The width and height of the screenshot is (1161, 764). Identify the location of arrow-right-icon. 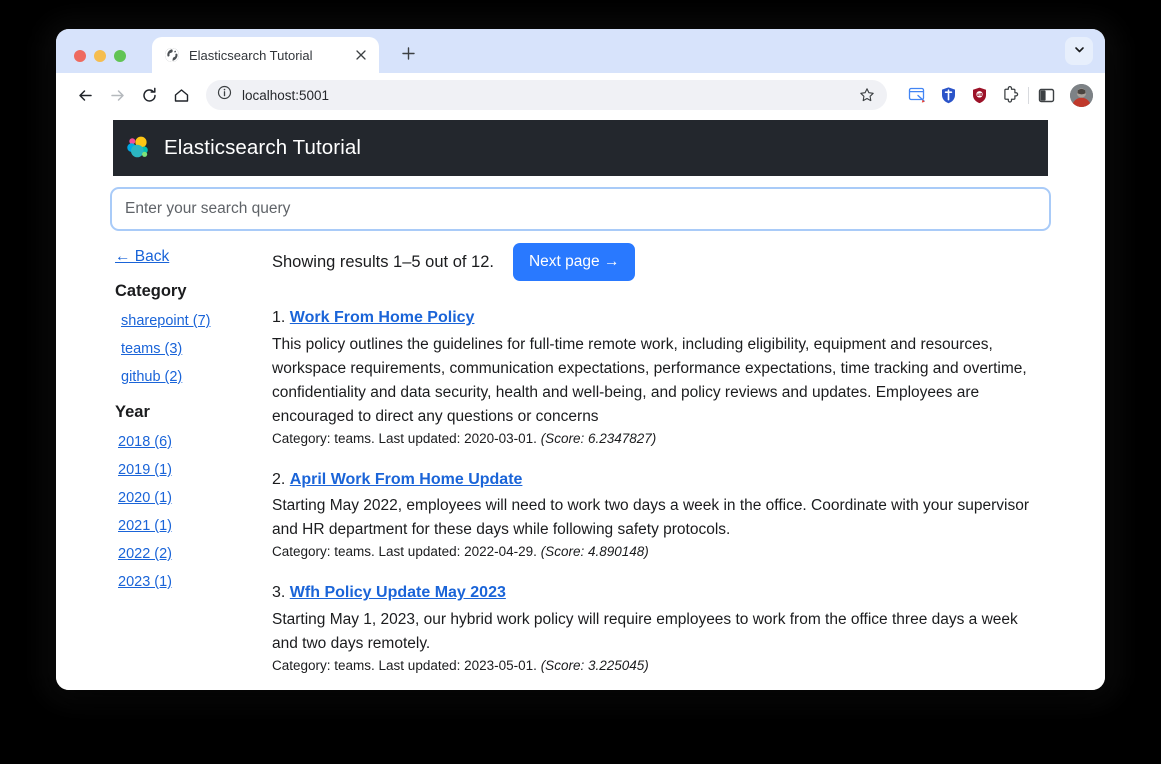
(117, 95).